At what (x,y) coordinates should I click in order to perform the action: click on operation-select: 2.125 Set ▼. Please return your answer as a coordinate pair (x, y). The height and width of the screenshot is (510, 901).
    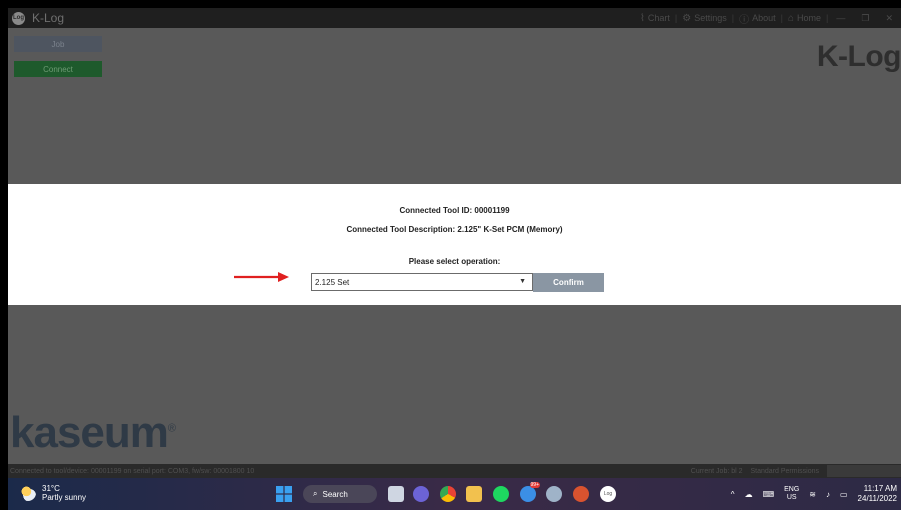
    Looking at the image, I should click on (422, 282).